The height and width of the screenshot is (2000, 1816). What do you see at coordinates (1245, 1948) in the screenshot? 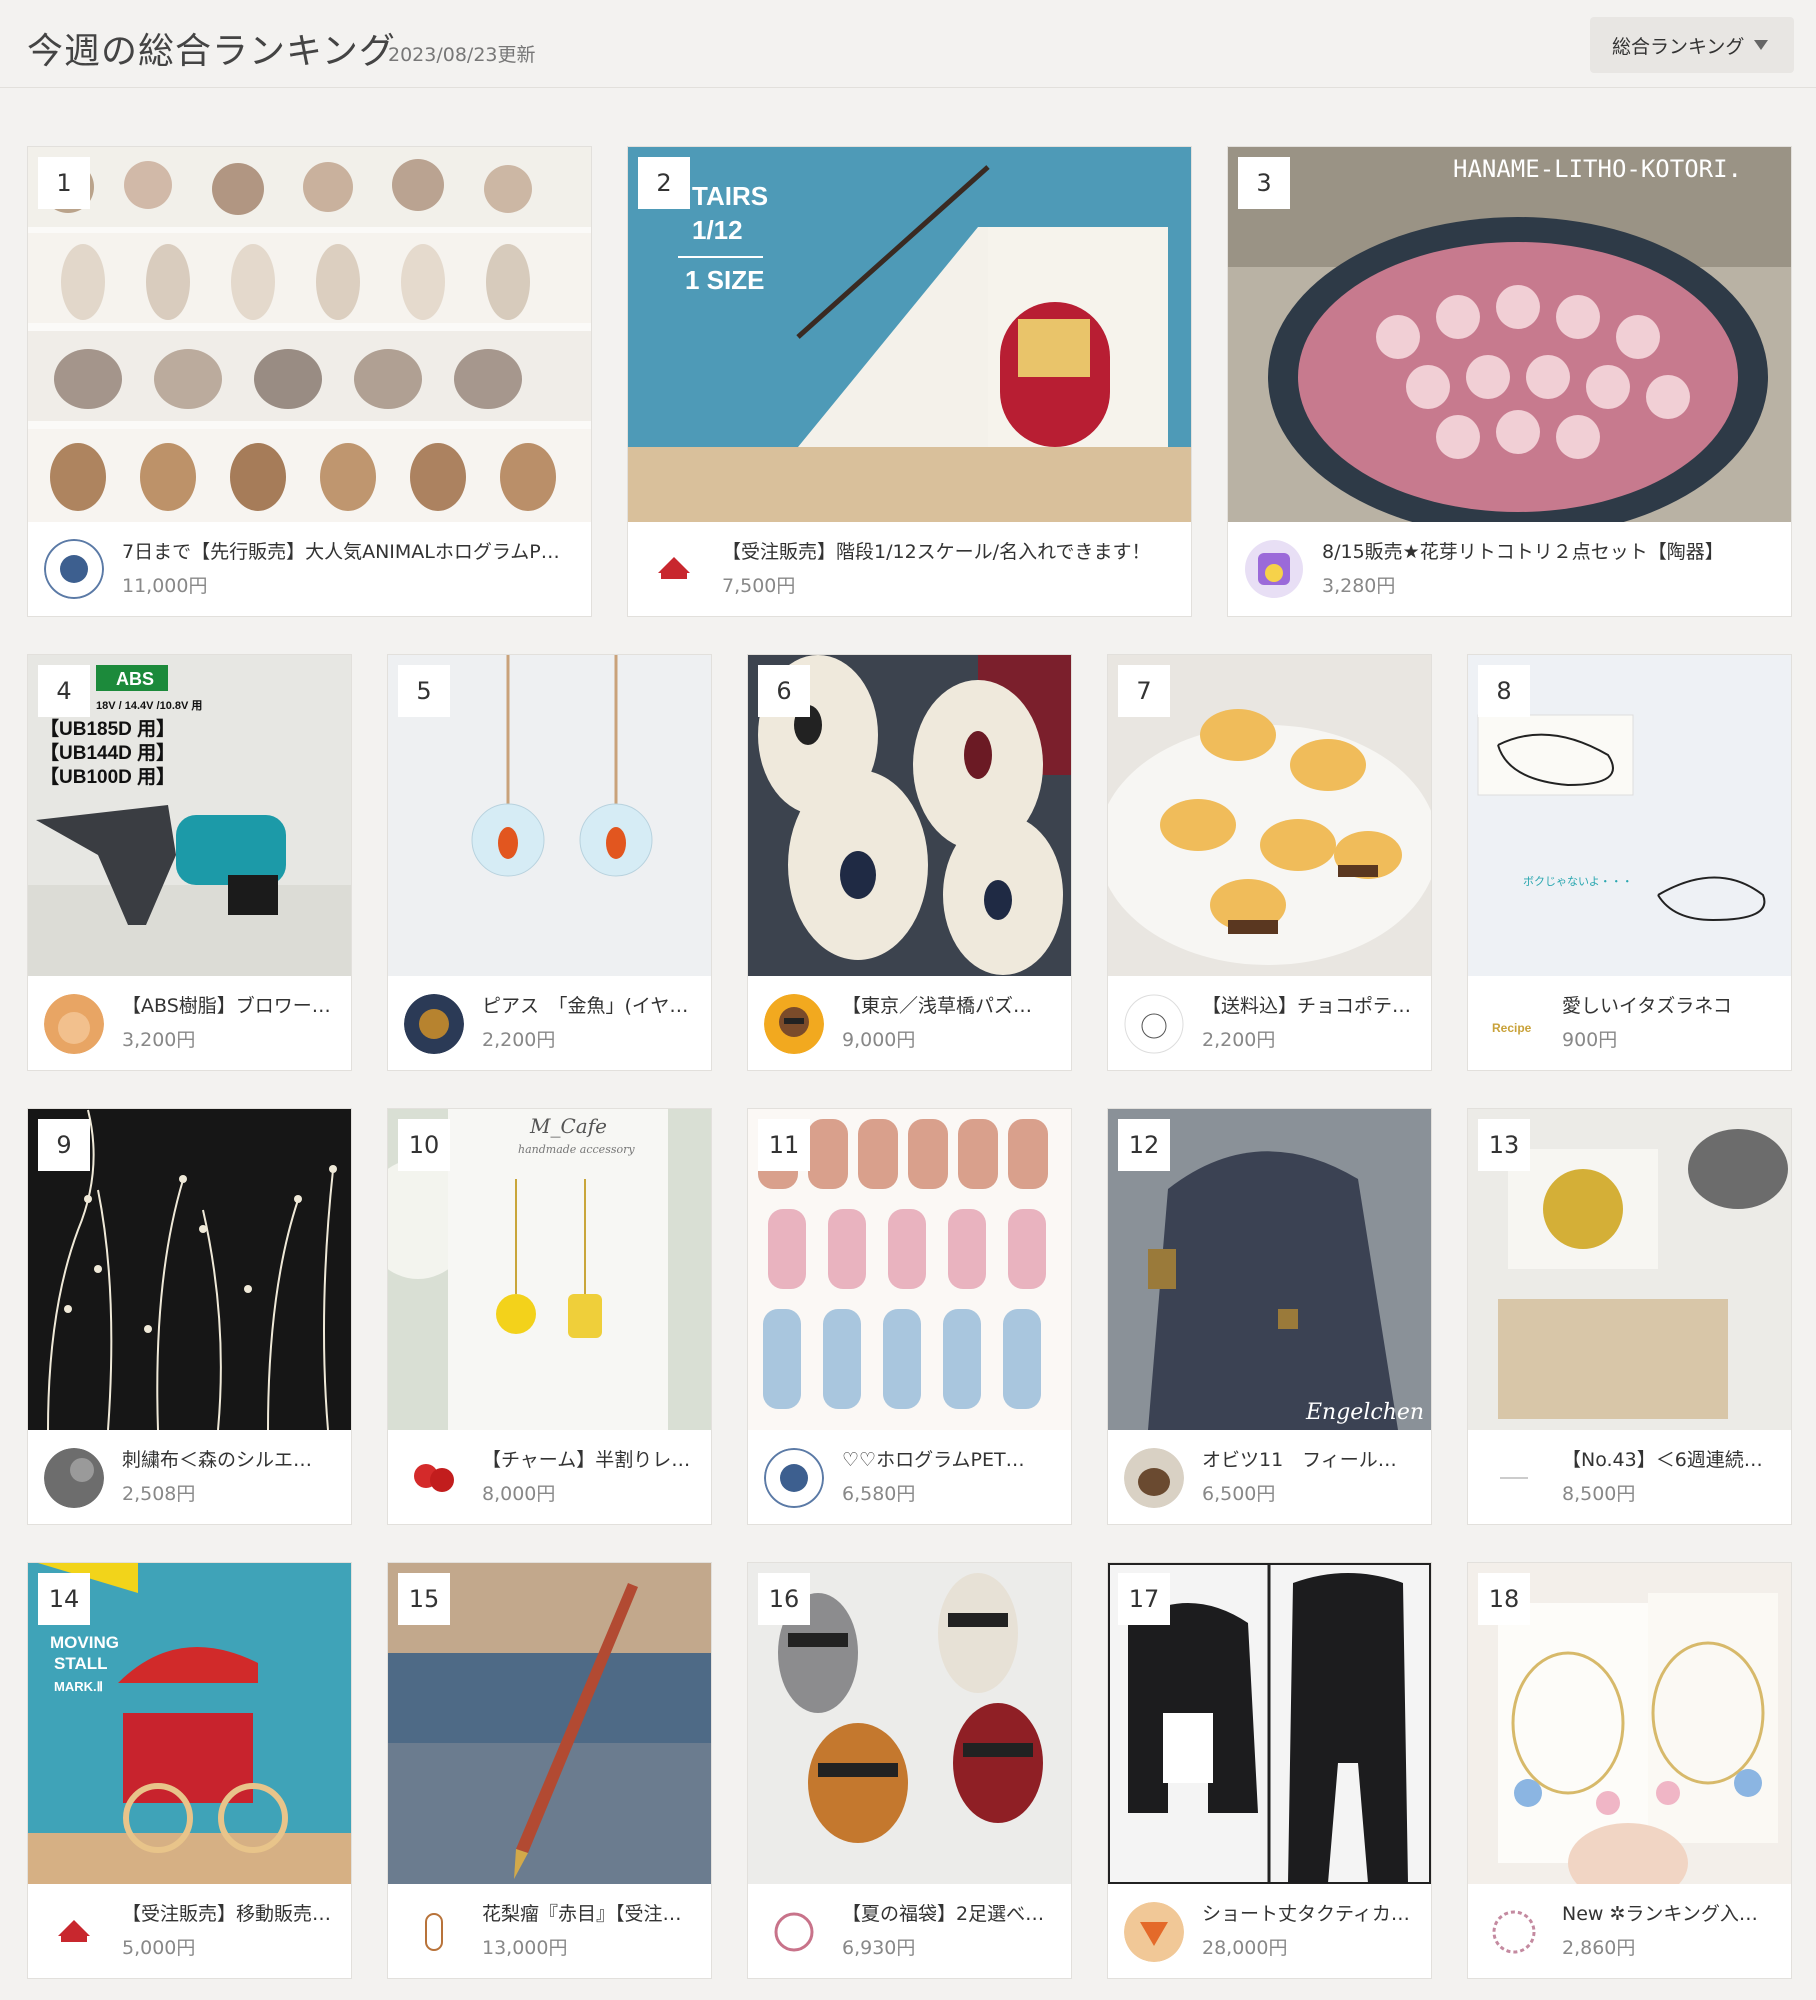
I see `product-price: 28,000円` at bounding box center [1245, 1948].